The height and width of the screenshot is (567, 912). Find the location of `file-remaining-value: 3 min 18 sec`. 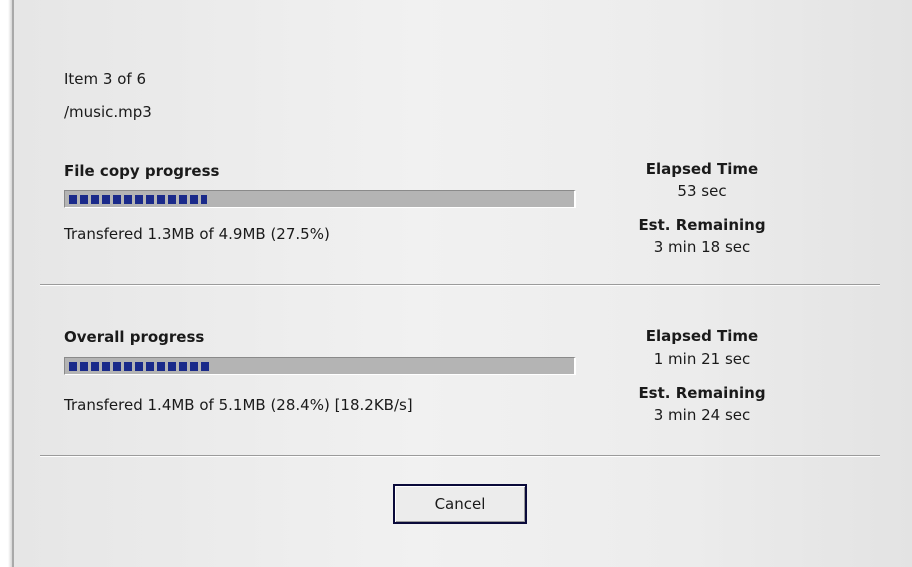

file-remaining-value: 3 min 18 sec is located at coordinates (702, 247).